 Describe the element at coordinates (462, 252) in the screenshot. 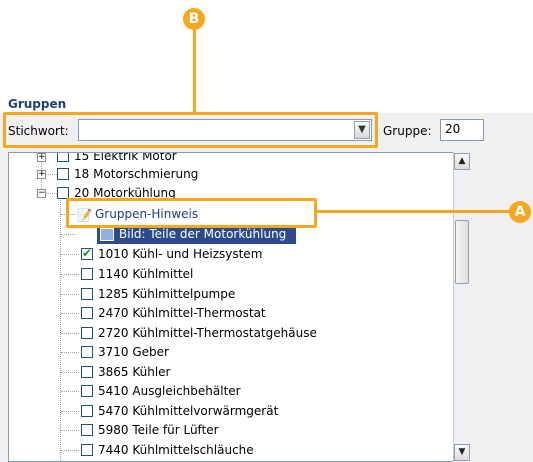

I see `scroll-thumb` at that location.